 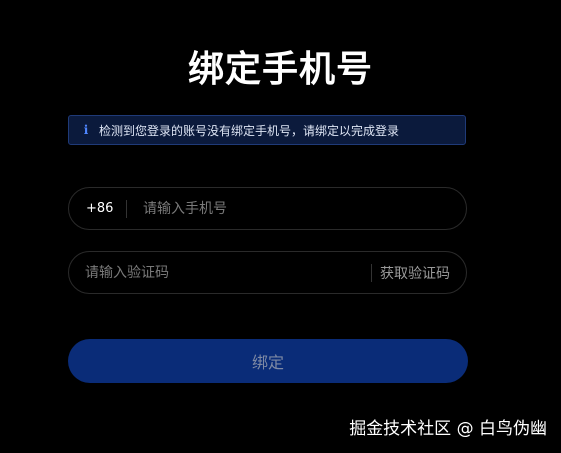 I want to click on verification-code-input, so click(x=220, y=272).